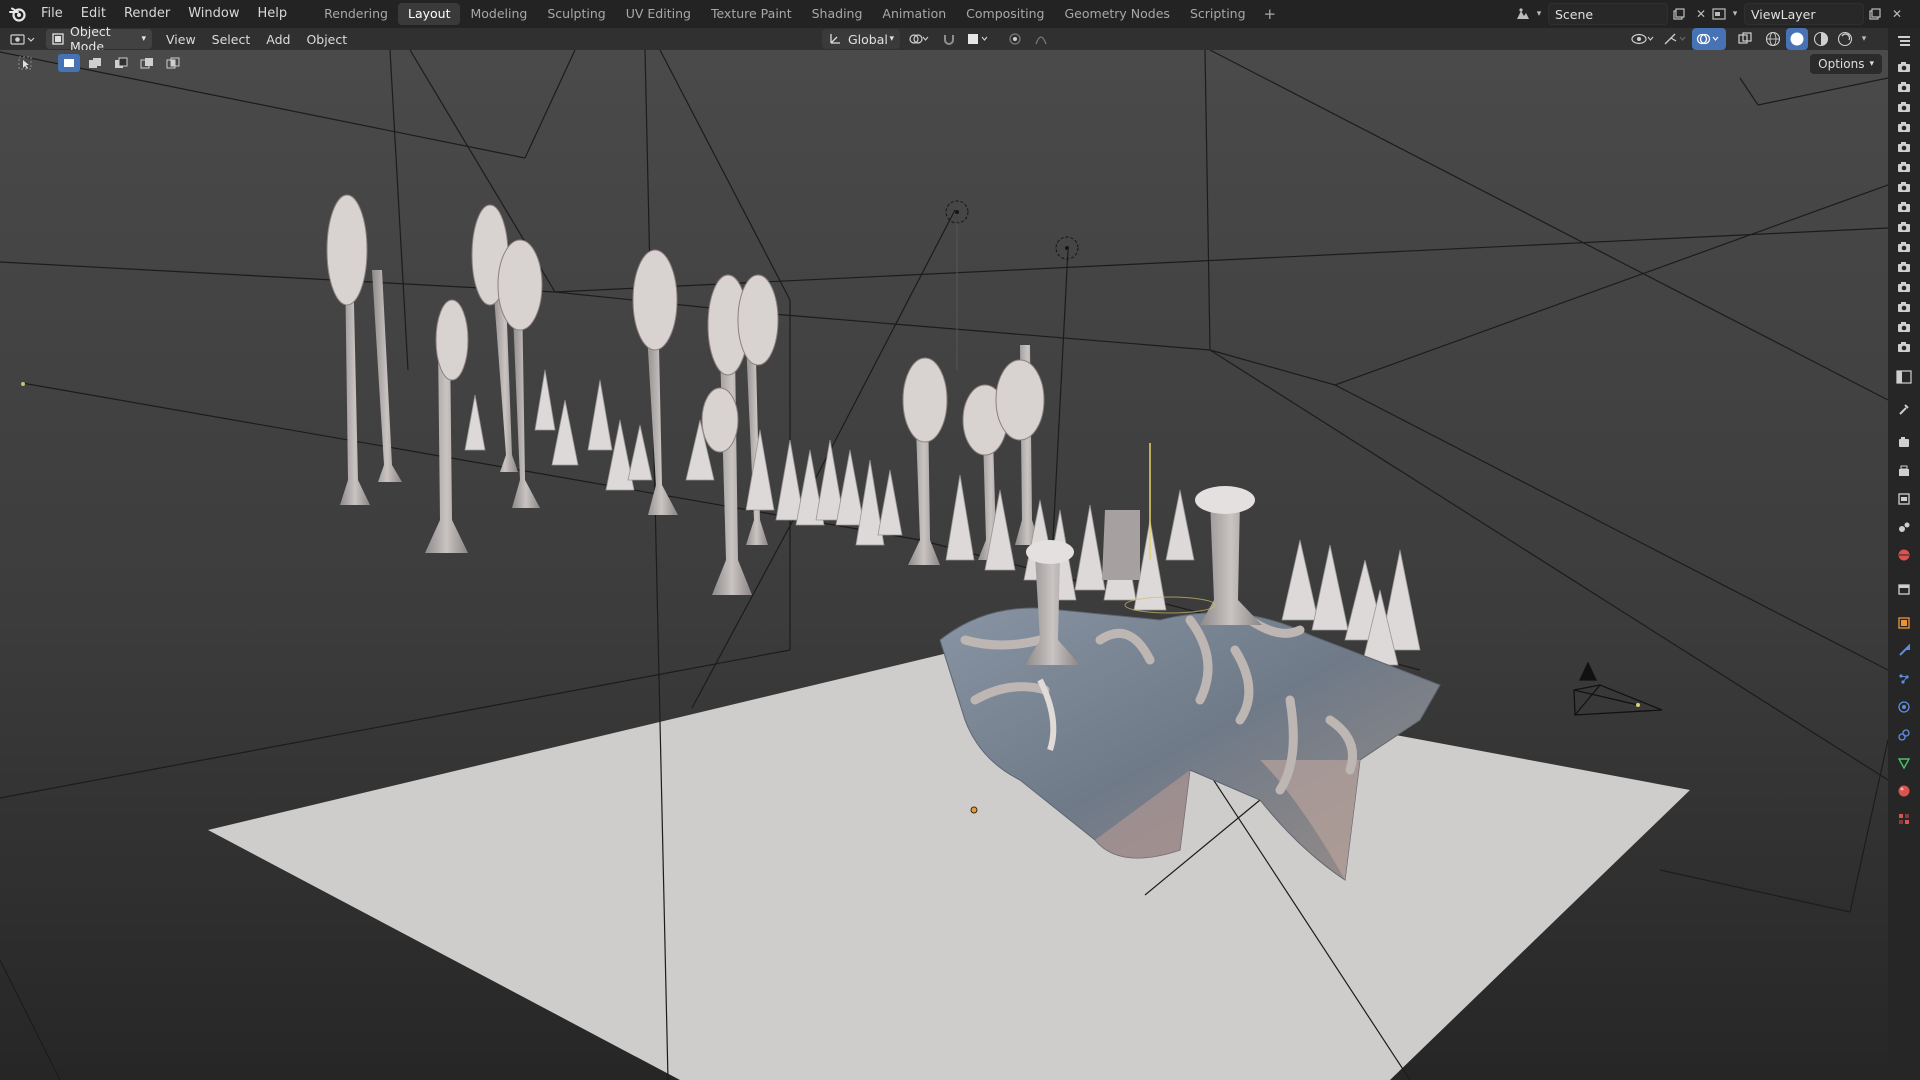  I want to click on options-dropdown: Options ▾, so click(1846, 64).